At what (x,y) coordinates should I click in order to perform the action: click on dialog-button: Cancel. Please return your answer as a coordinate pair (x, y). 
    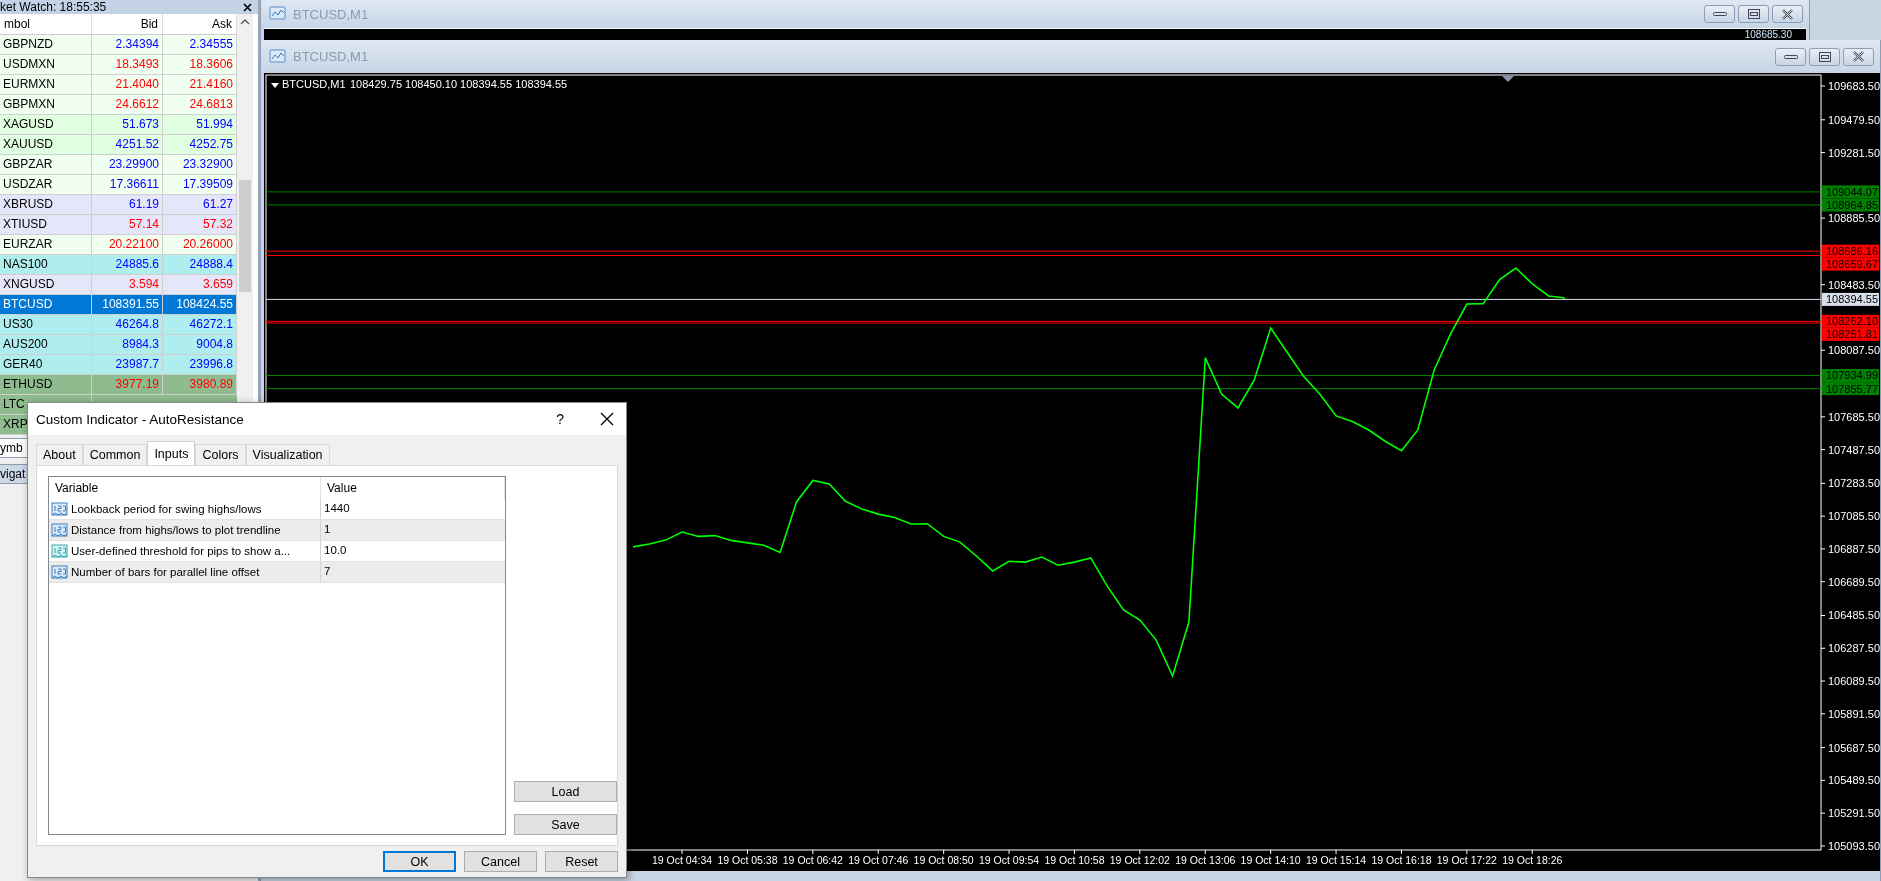
    Looking at the image, I should click on (500, 861).